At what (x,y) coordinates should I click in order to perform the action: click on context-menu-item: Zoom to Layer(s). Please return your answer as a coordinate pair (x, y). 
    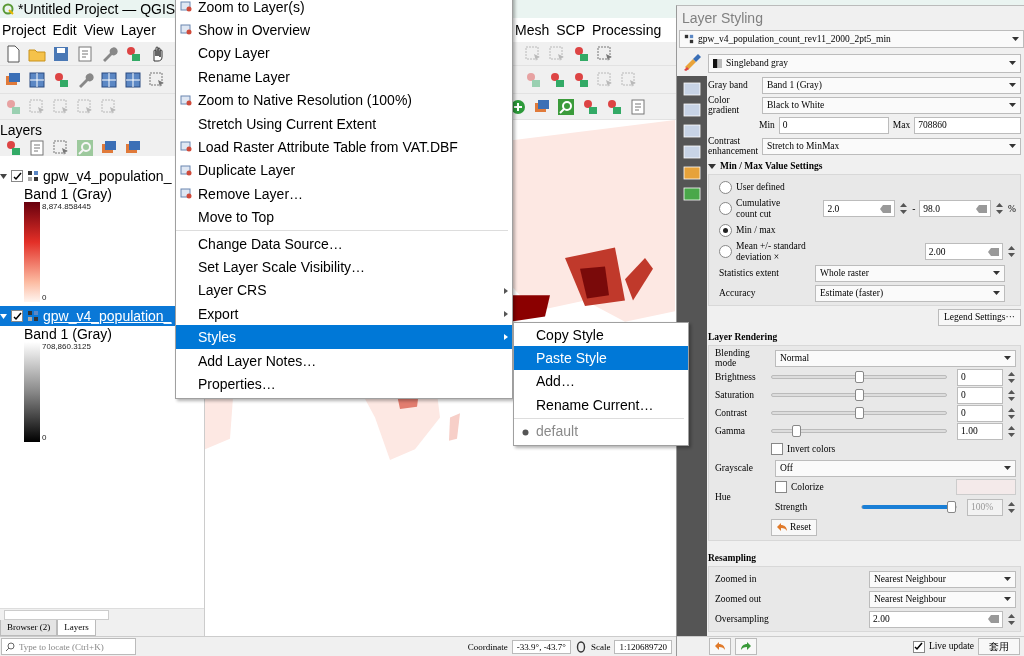
    Looking at the image, I should click on (344, 9).